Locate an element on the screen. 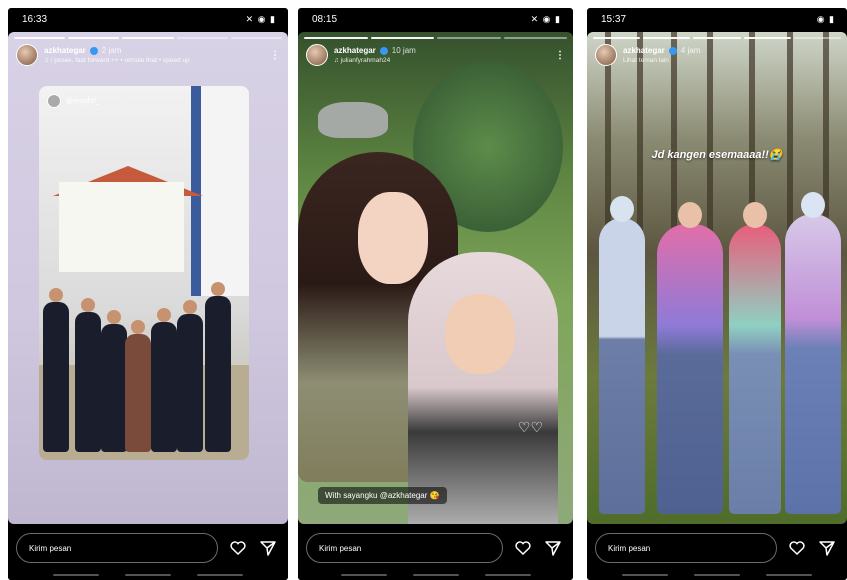 This screenshot has width=847, height=580. music-info: ♫ julianfyrahmah24 is located at coordinates (444, 60).